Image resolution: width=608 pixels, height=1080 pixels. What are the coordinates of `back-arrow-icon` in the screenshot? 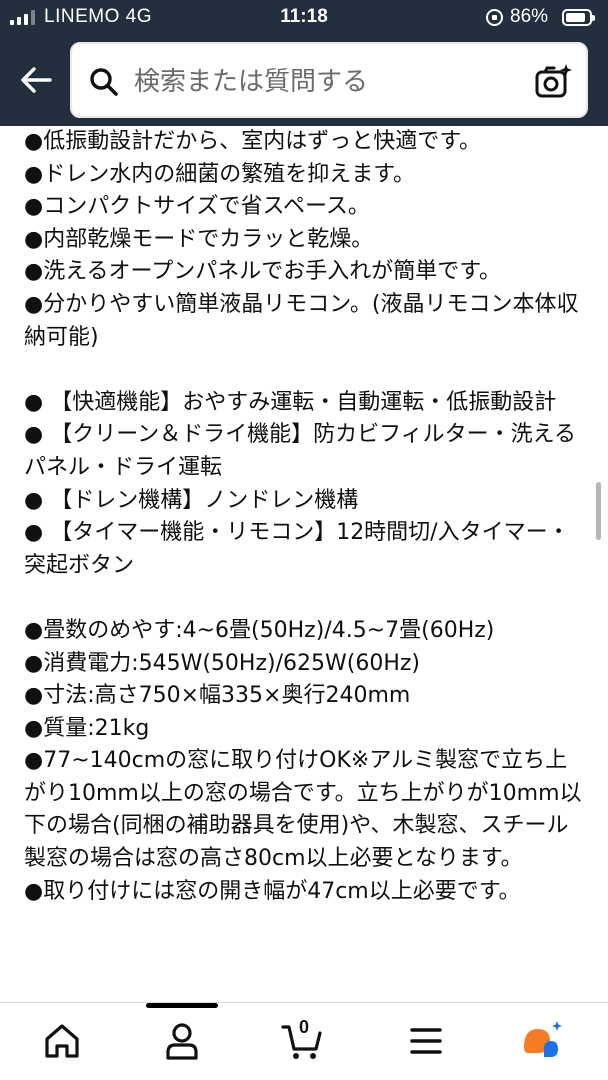 It's located at (36, 80).